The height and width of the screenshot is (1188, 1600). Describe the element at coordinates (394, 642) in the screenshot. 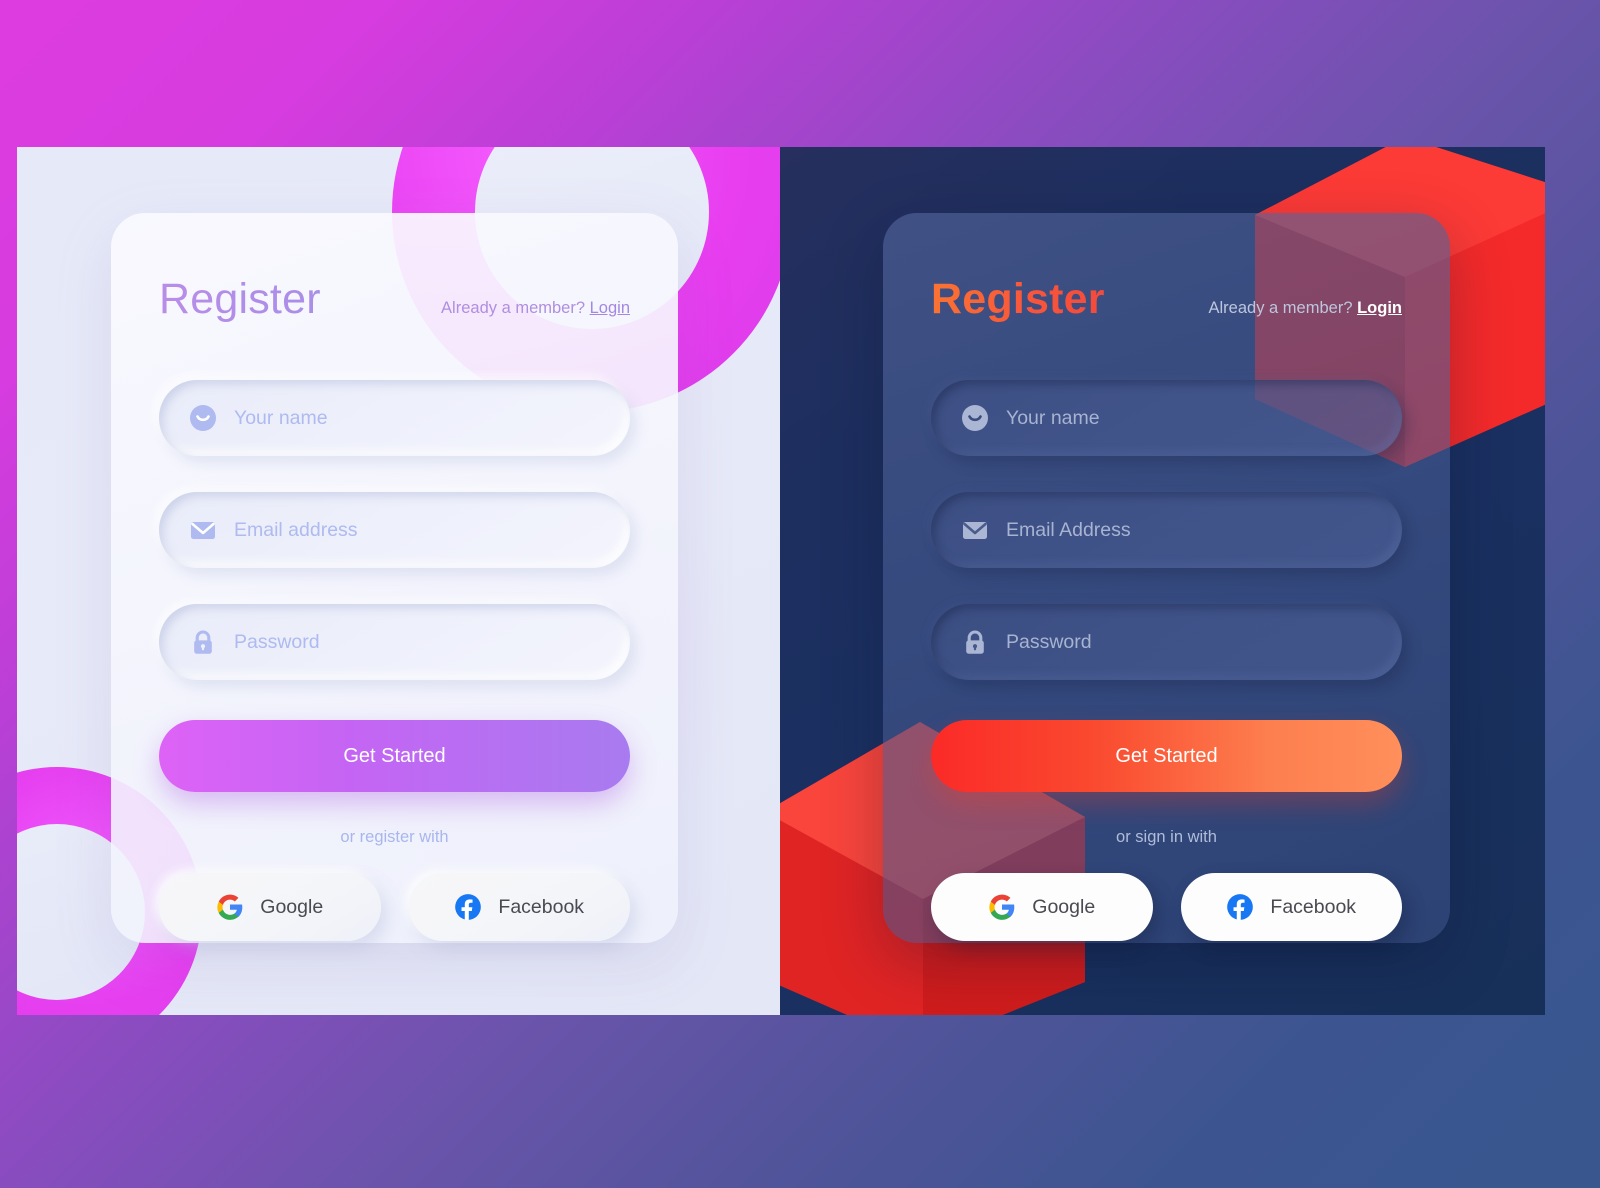

I see `password-field: Password` at that location.